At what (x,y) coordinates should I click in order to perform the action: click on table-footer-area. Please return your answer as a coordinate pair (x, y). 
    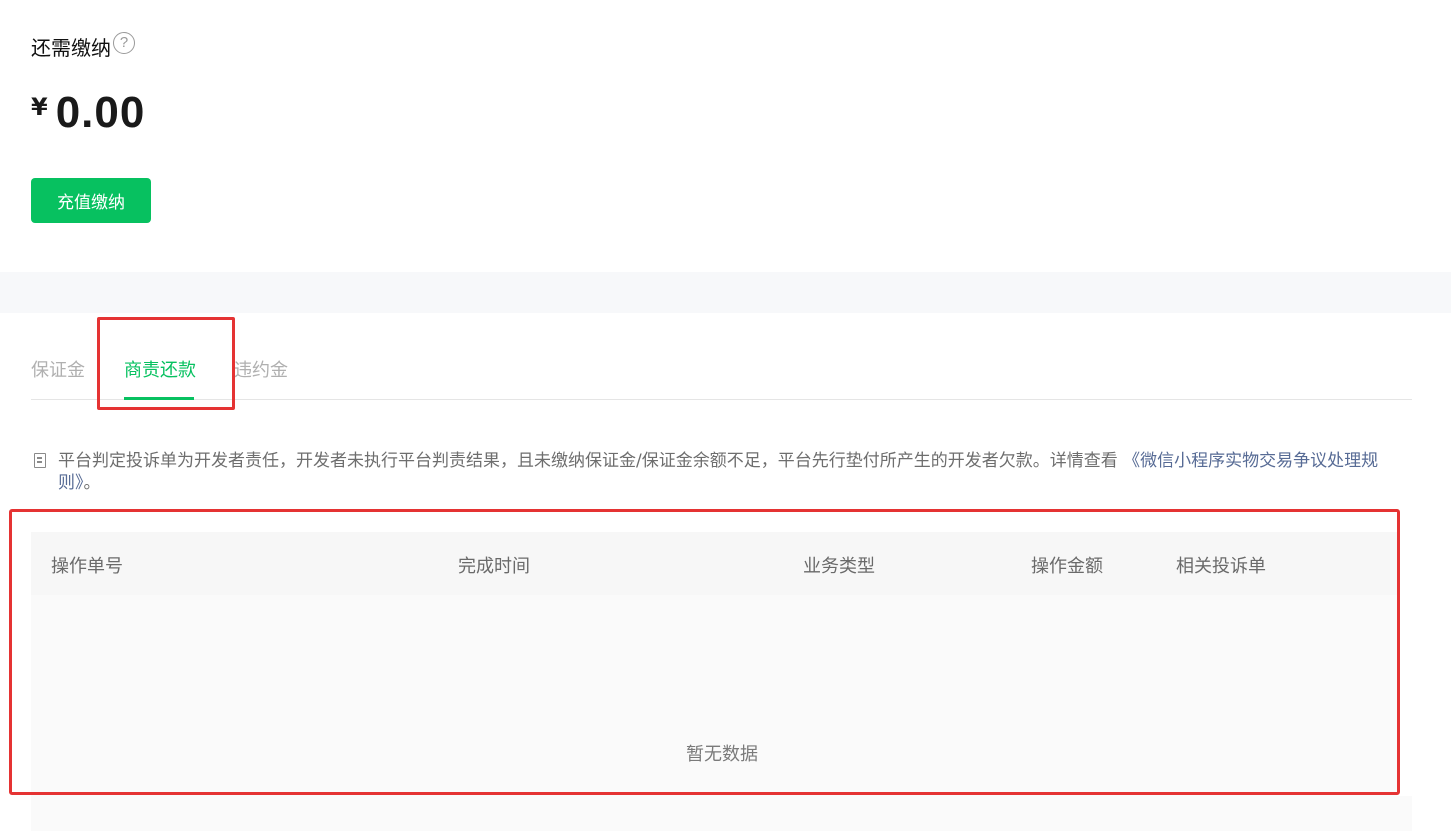
    Looking at the image, I should click on (721, 813).